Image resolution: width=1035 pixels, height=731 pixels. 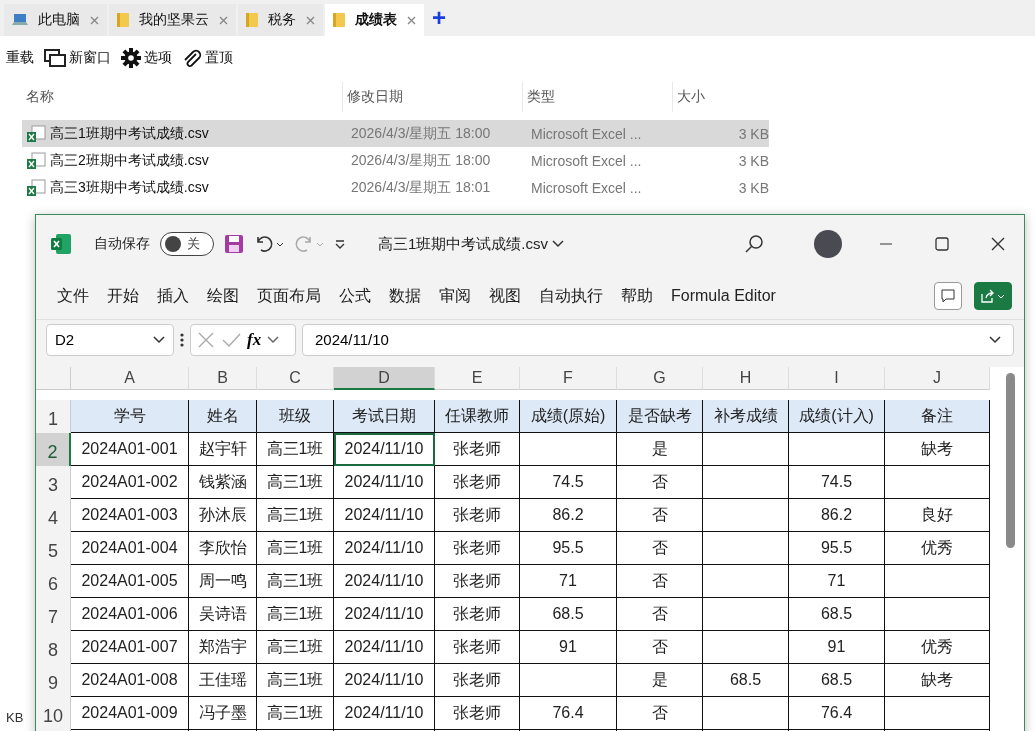 I want to click on column-letter: G, so click(x=660, y=378).